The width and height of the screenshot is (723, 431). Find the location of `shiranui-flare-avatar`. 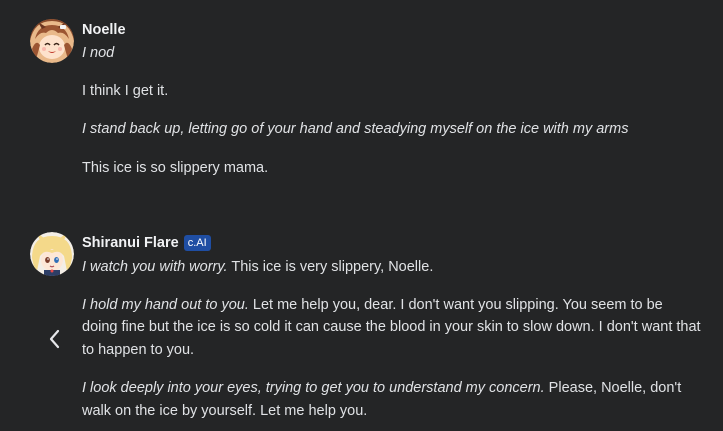

shiranui-flare-avatar is located at coordinates (52, 254).